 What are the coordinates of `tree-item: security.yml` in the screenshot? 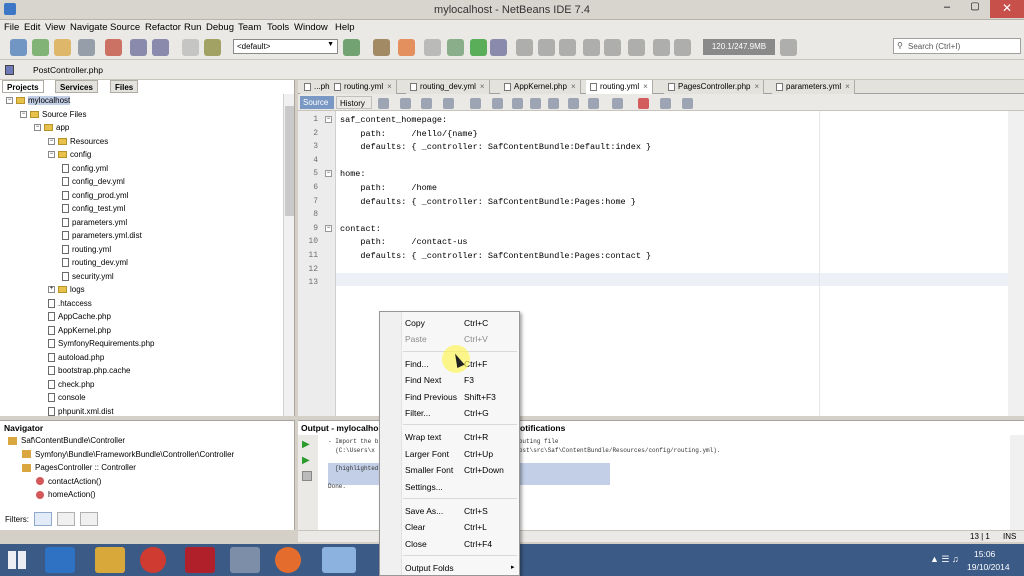 It's located at (88, 276).